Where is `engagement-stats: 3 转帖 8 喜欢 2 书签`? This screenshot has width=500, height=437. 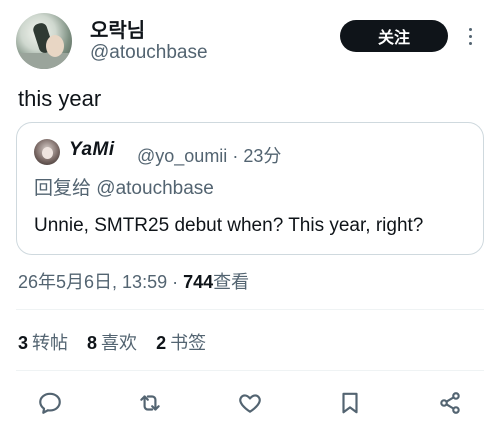 engagement-stats: 3 转帖 8 喜欢 2 书签 is located at coordinates (119, 342).